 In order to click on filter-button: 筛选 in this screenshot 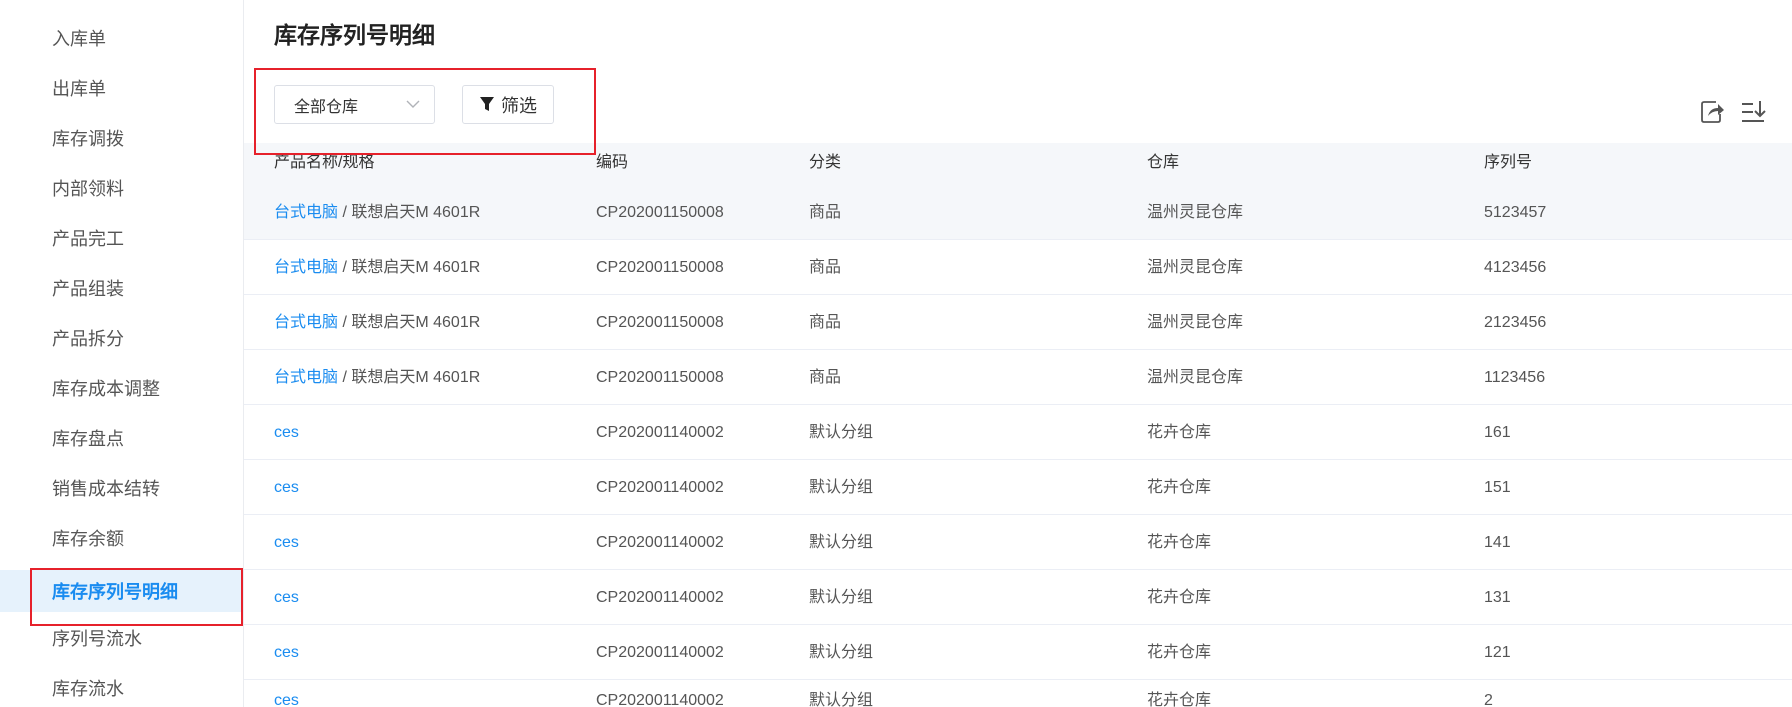, I will do `click(508, 104)`.